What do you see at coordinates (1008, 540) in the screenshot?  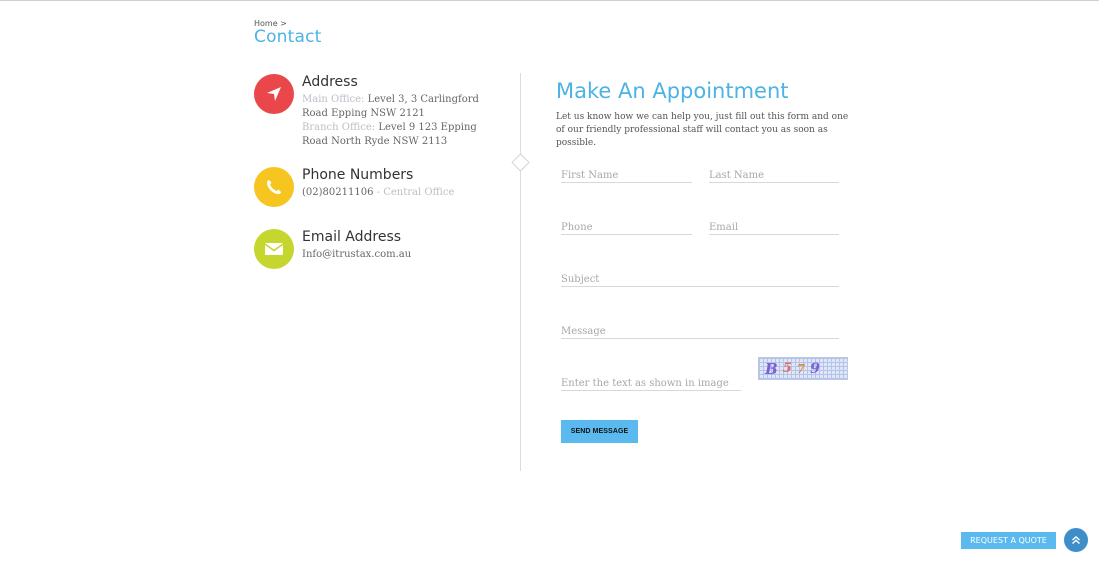 I see `request-quote-button: REQUEST A QUOTE` at bounding box center [1008, 540].